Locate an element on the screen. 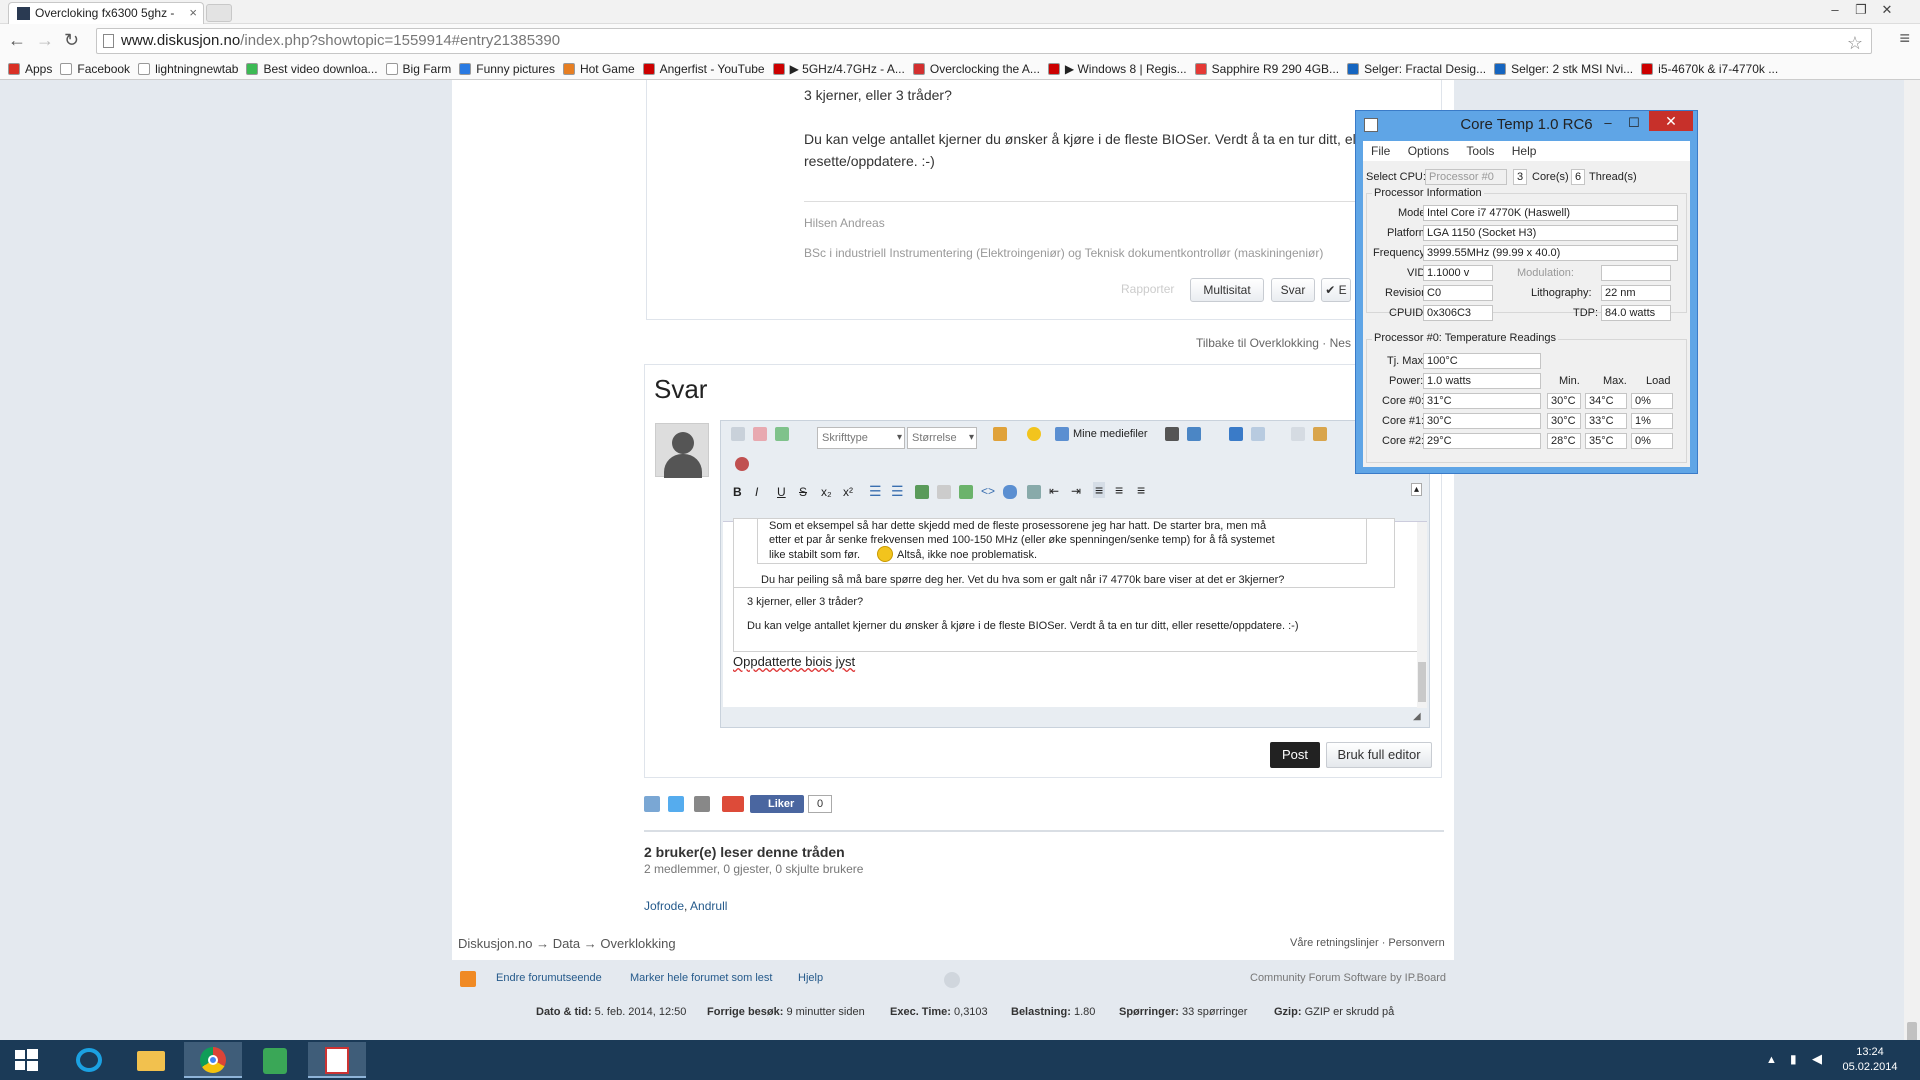 Image resolution: width=1920 pixels, height=1080 pixels. bookmark-item: Hot Game is located at coordinates (598, 68).